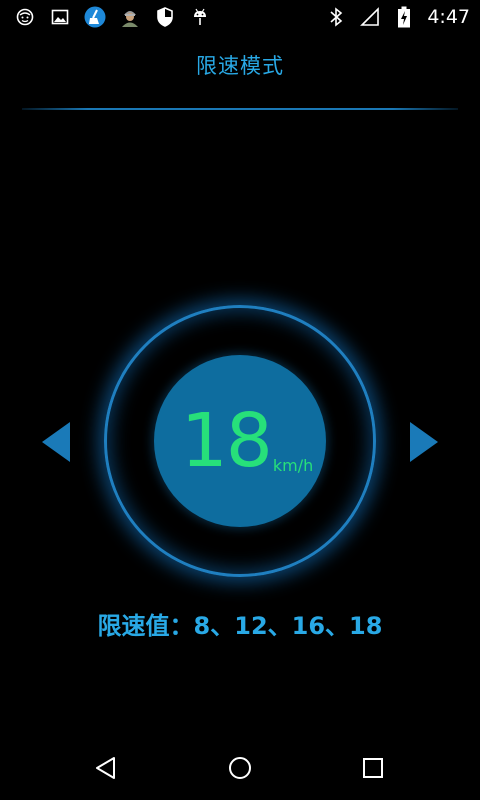  I want to click on arrow-left-icon, so click(56, 442).